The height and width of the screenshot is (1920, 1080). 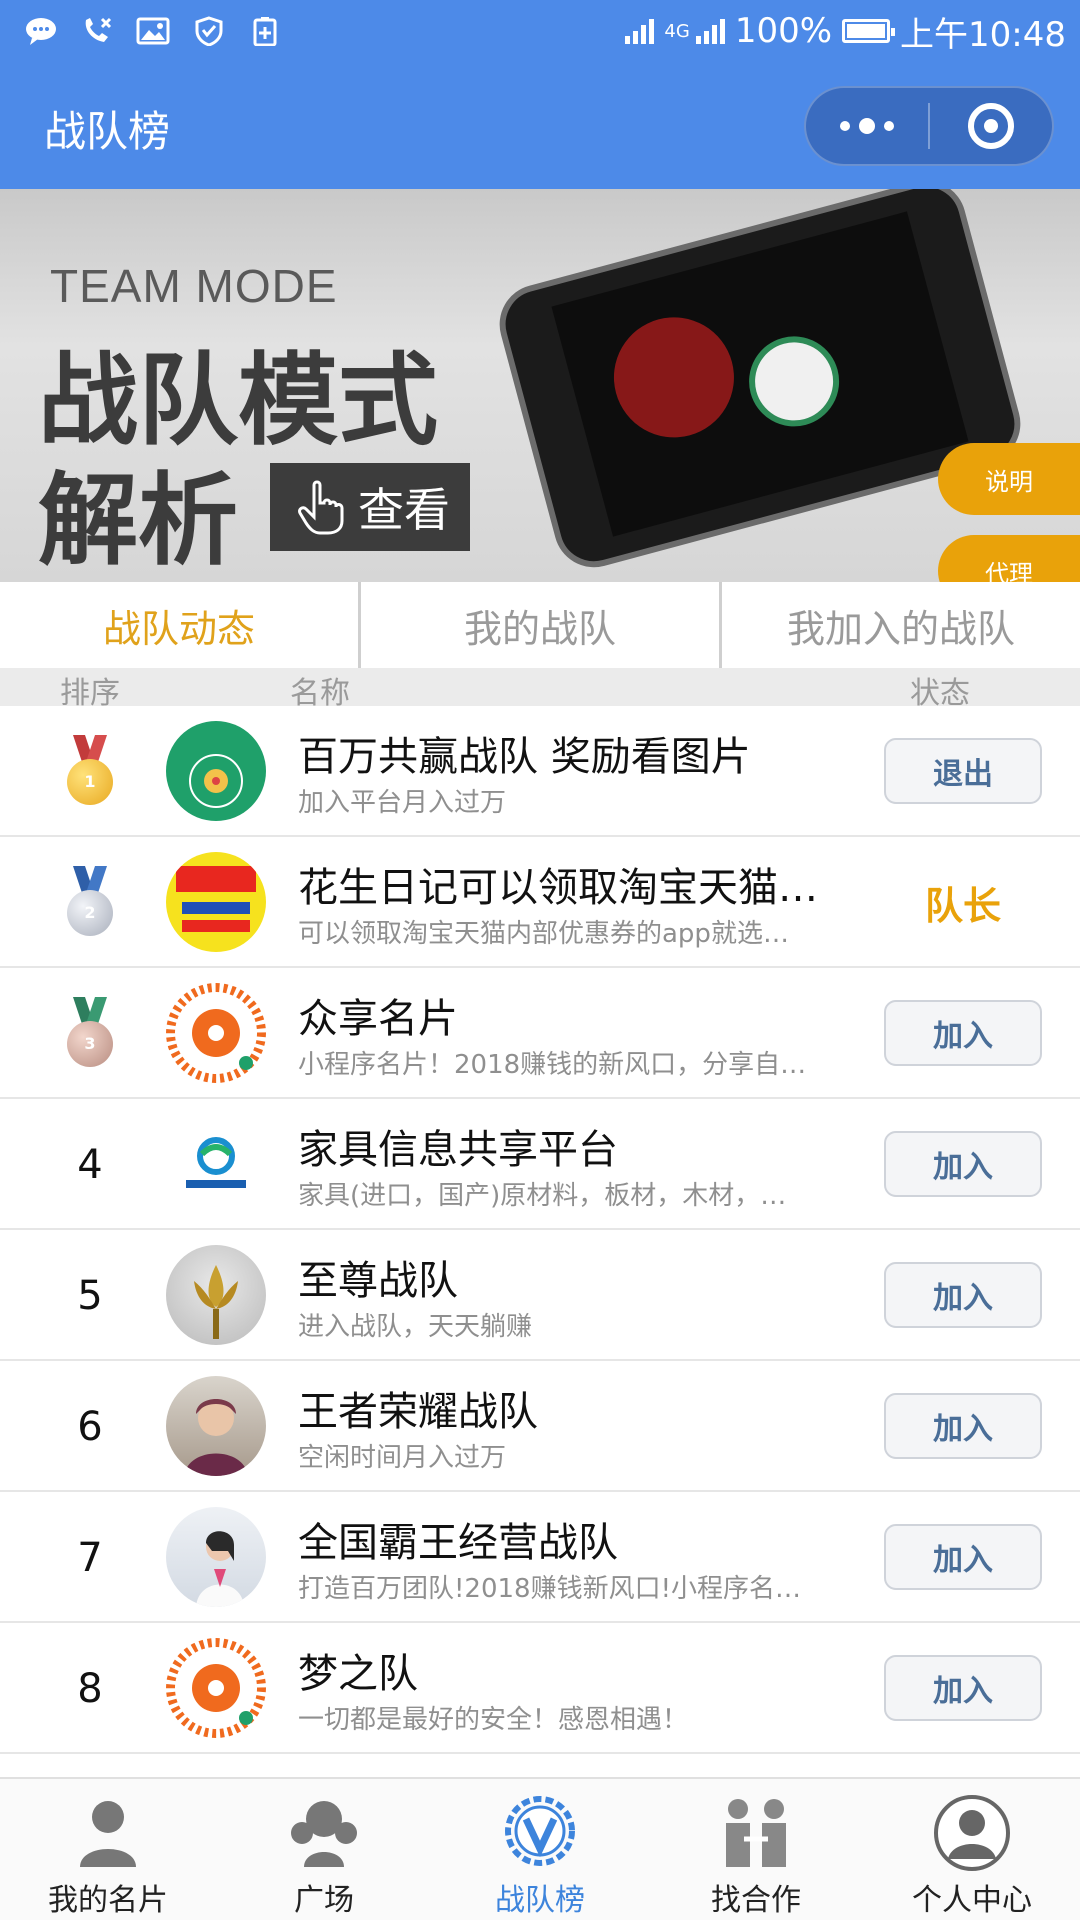 I want to click on quit-button: 退出, so click(x=963, y=771).